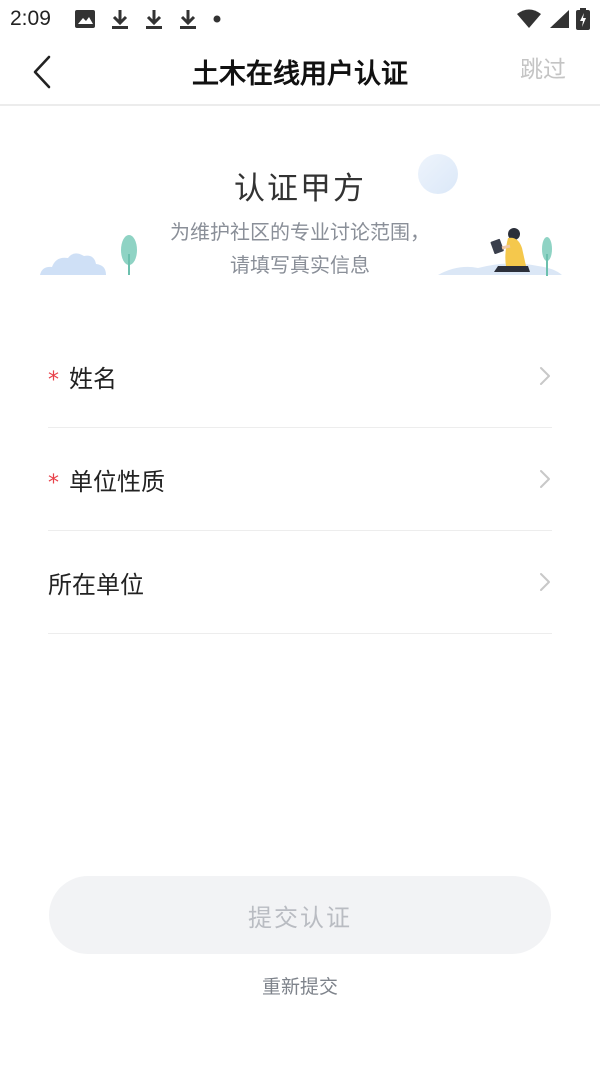  Describe the element at coordinates (300, 189) in the screenshot. I see `banner-title: 认证甲方` at that location.